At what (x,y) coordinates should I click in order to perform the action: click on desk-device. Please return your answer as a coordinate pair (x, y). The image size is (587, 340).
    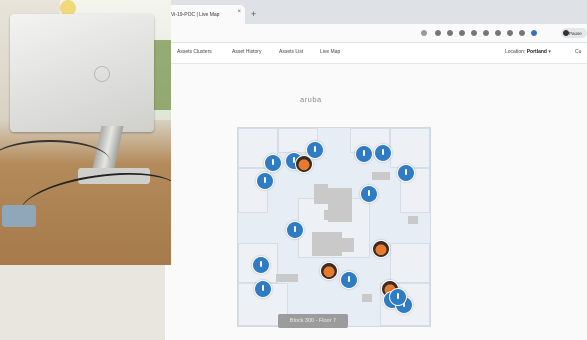
    Looking at the image, I should click on (19, 216).